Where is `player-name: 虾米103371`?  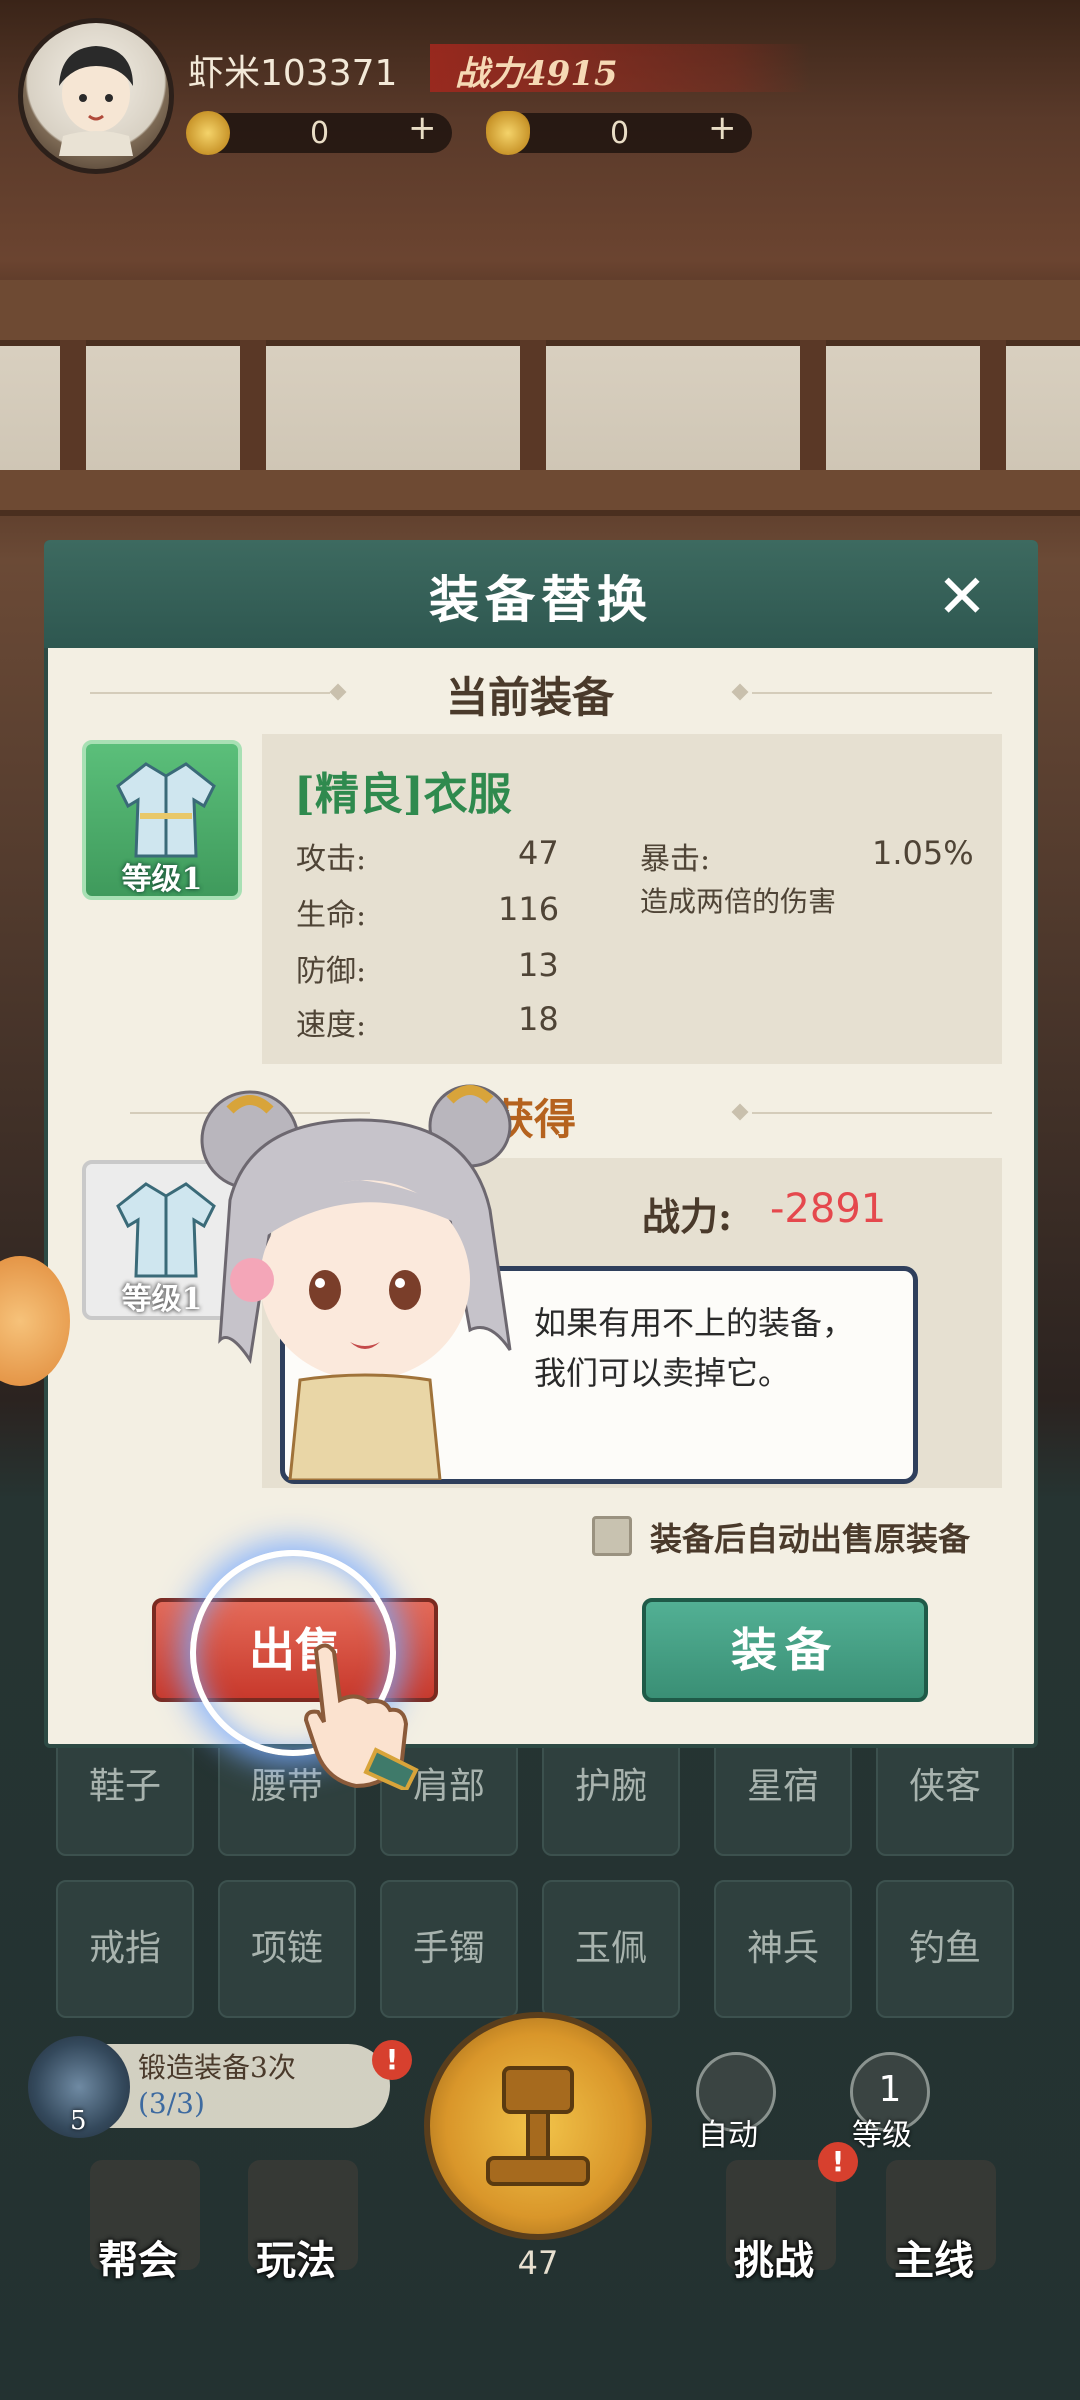
player-name: 虾米103371 is located at coordinates (293, 73).